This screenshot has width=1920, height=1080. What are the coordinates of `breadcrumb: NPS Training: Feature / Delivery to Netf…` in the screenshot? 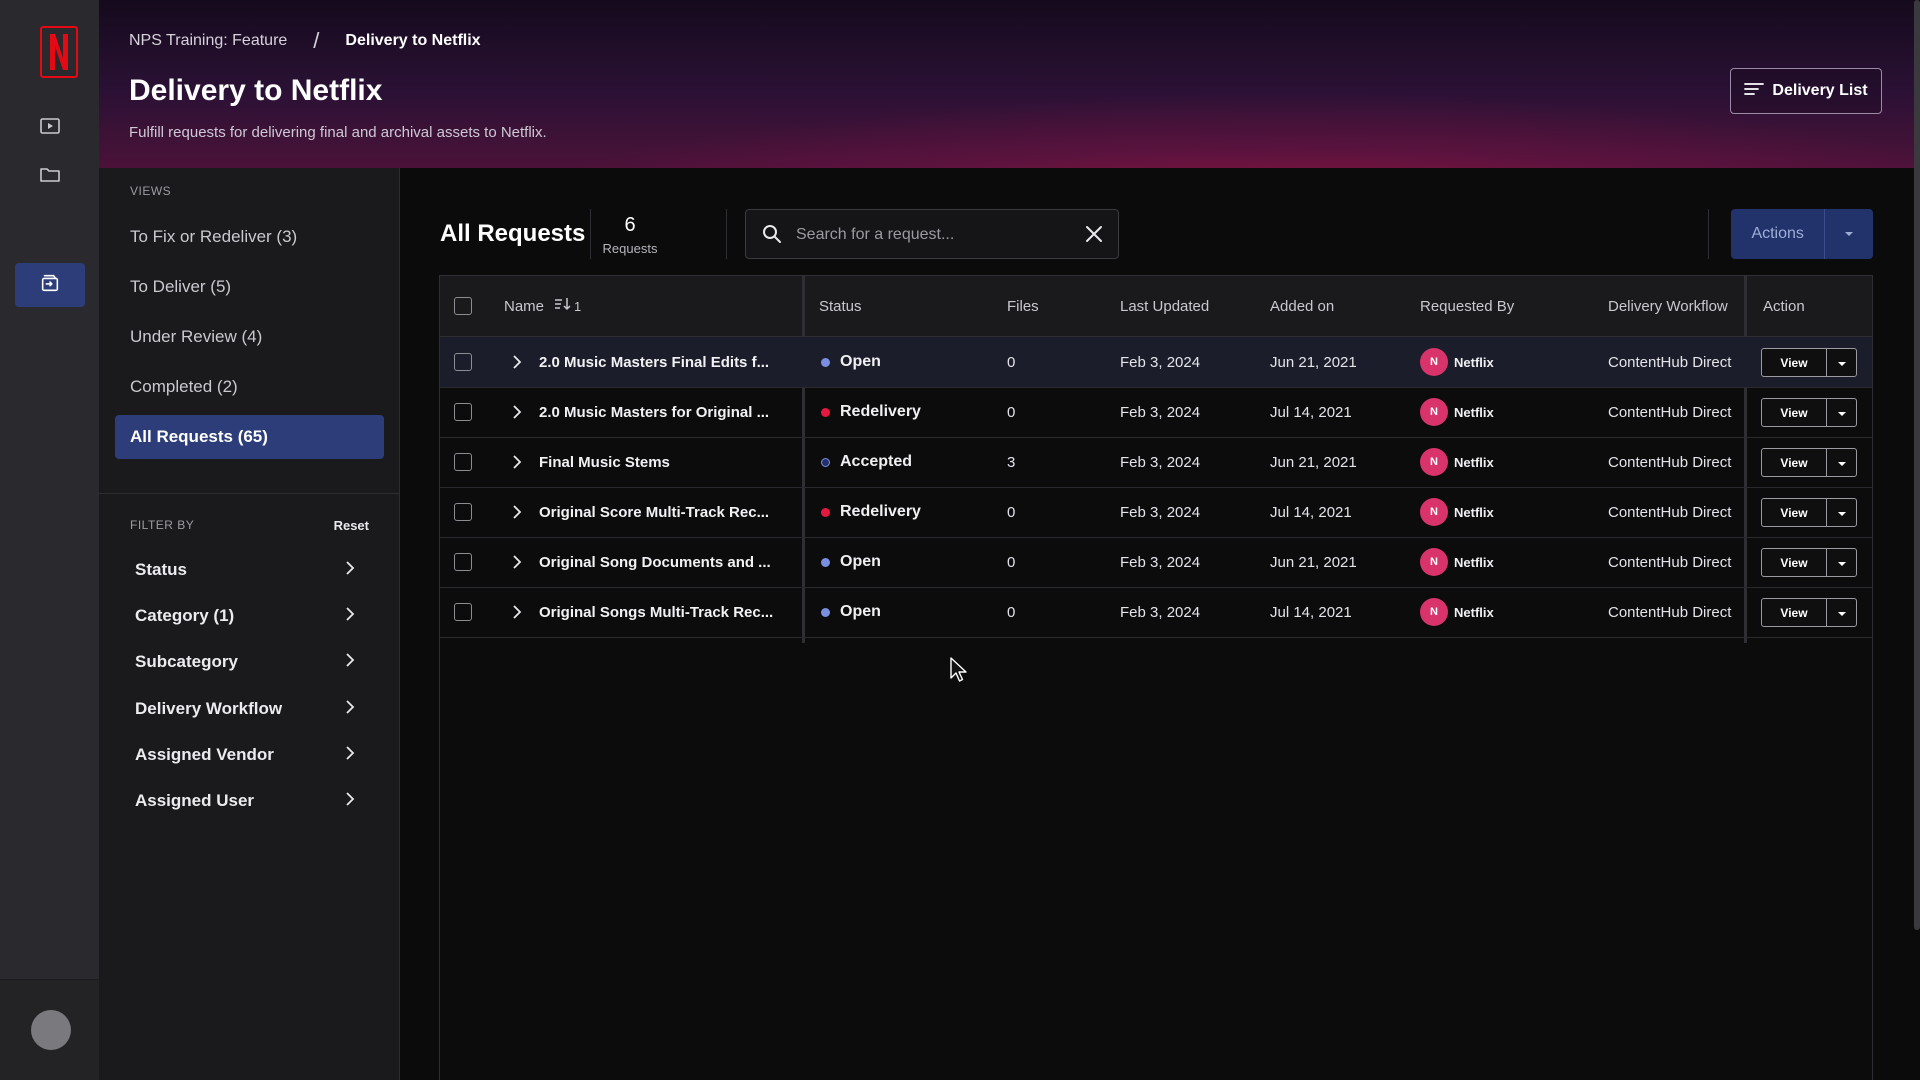 It's located at (305, 41).